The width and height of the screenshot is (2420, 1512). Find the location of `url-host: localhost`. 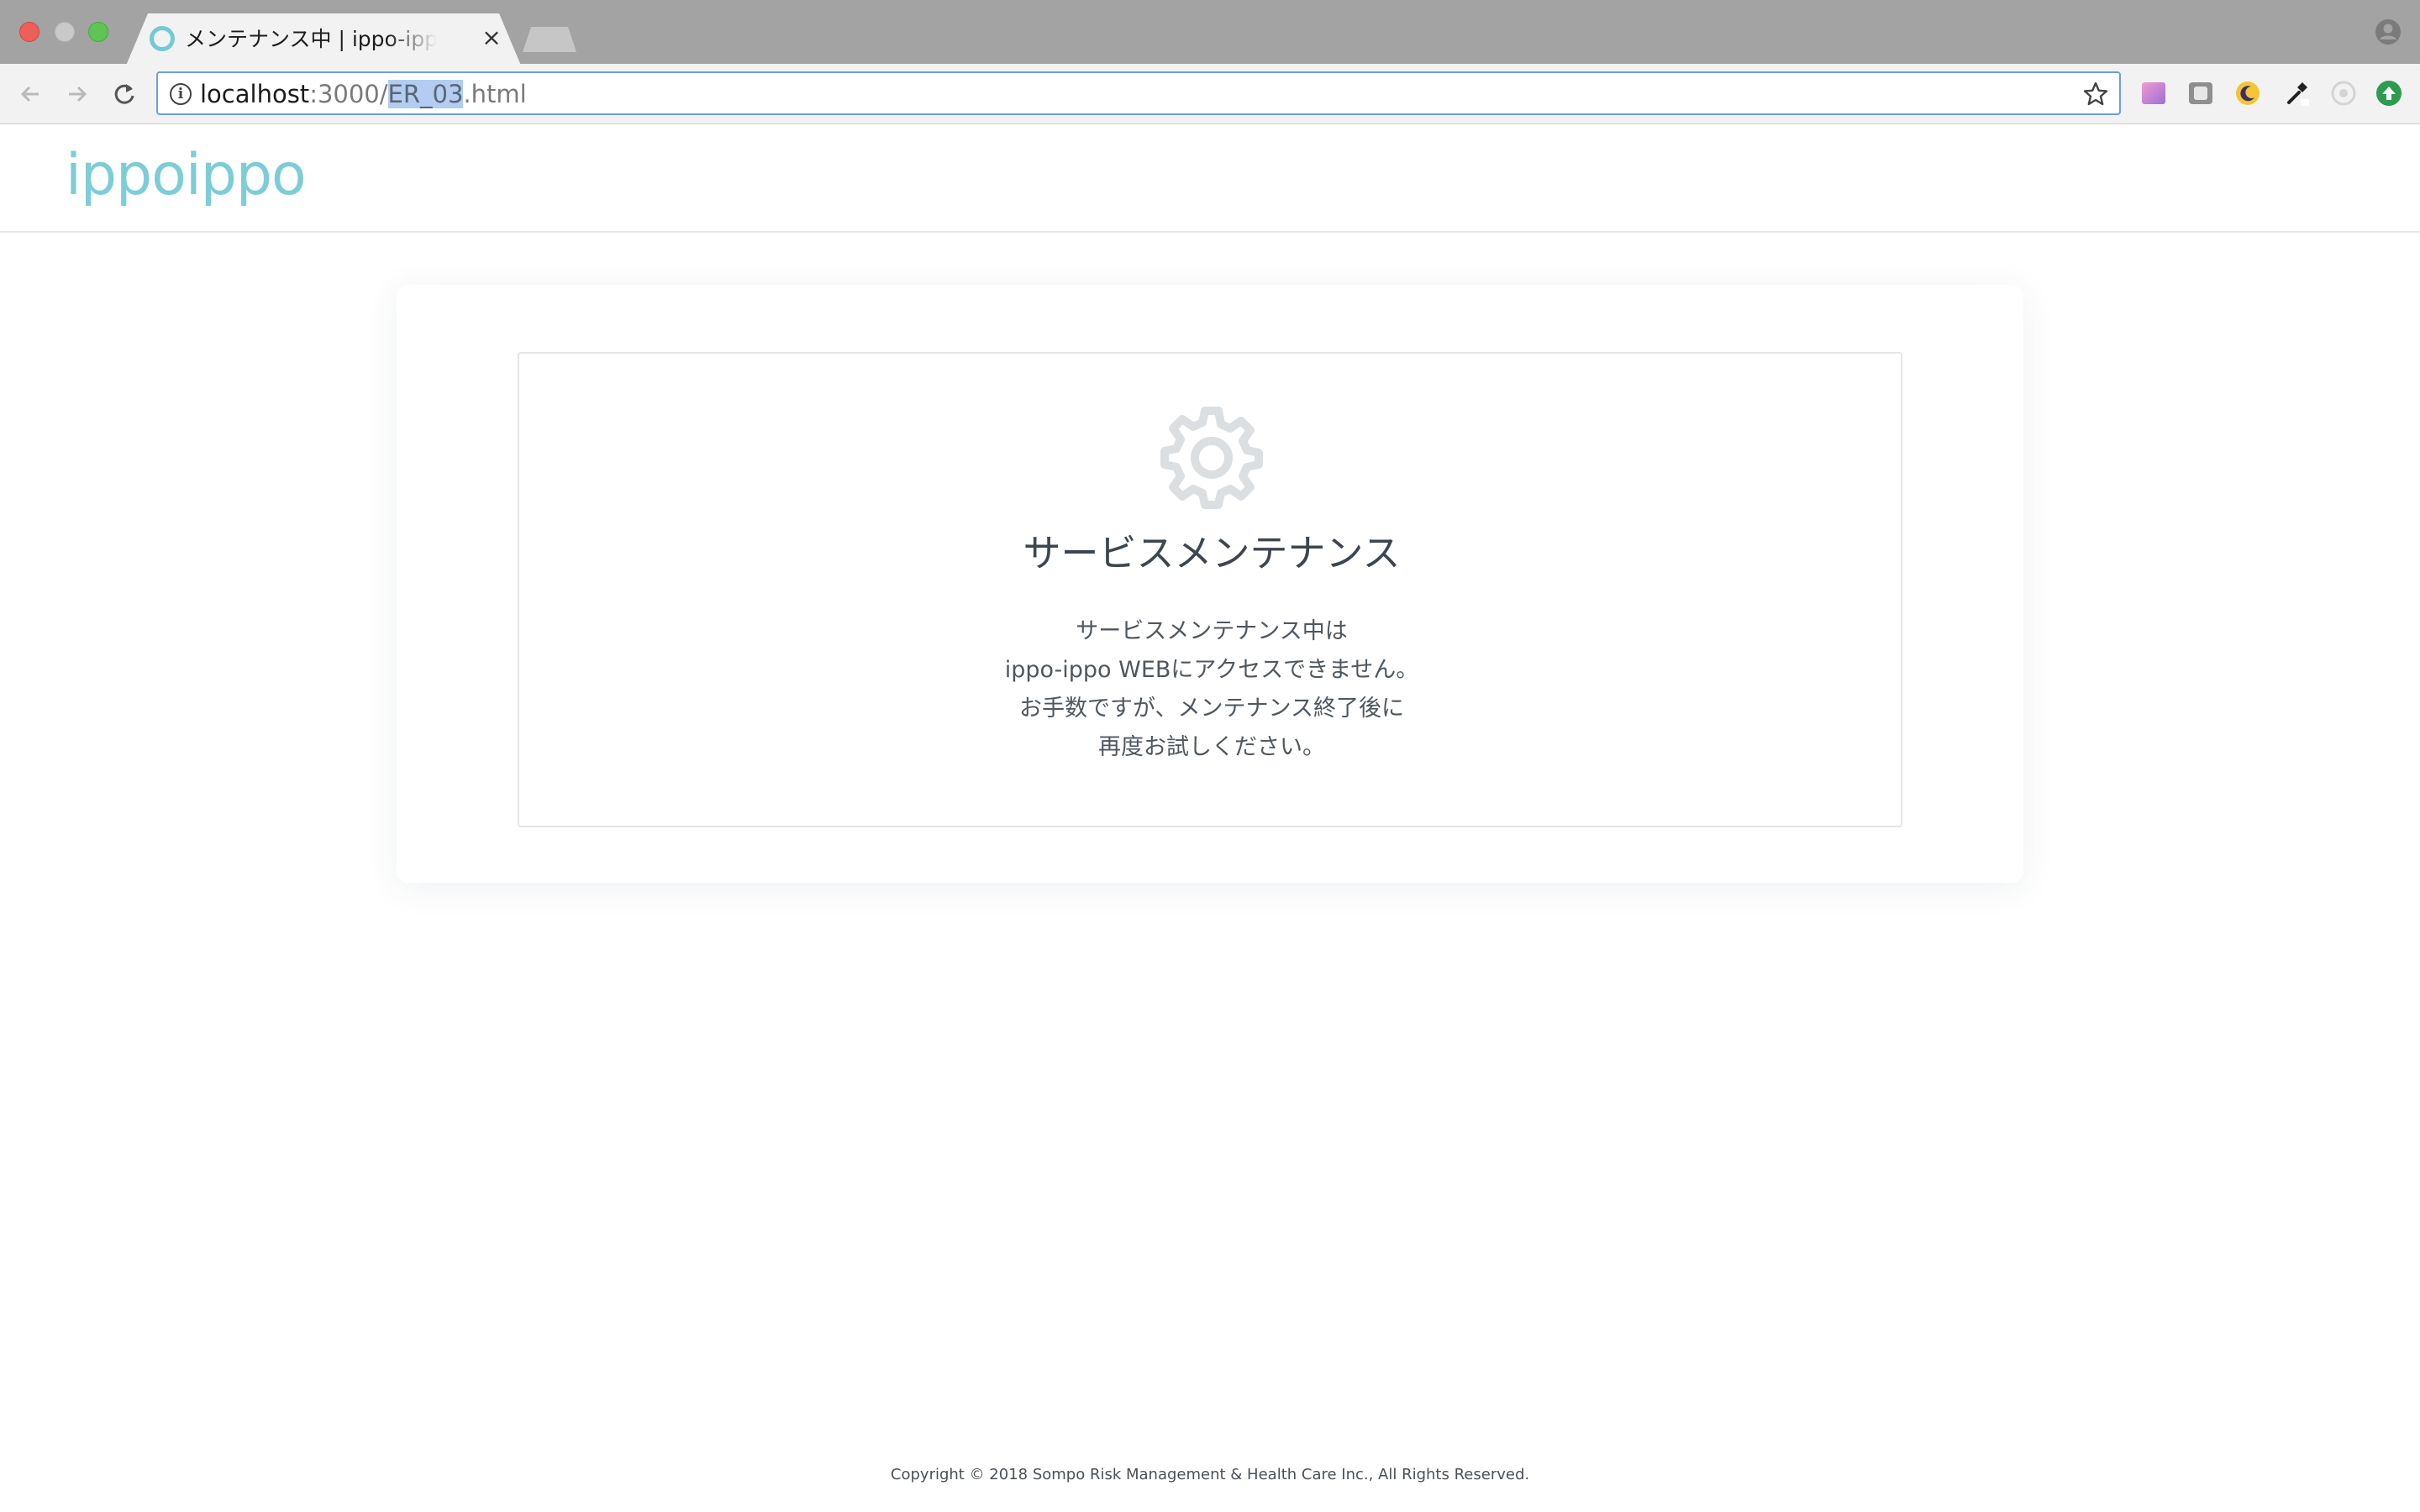

url-host: localhost is located at coordinates (255, 94).